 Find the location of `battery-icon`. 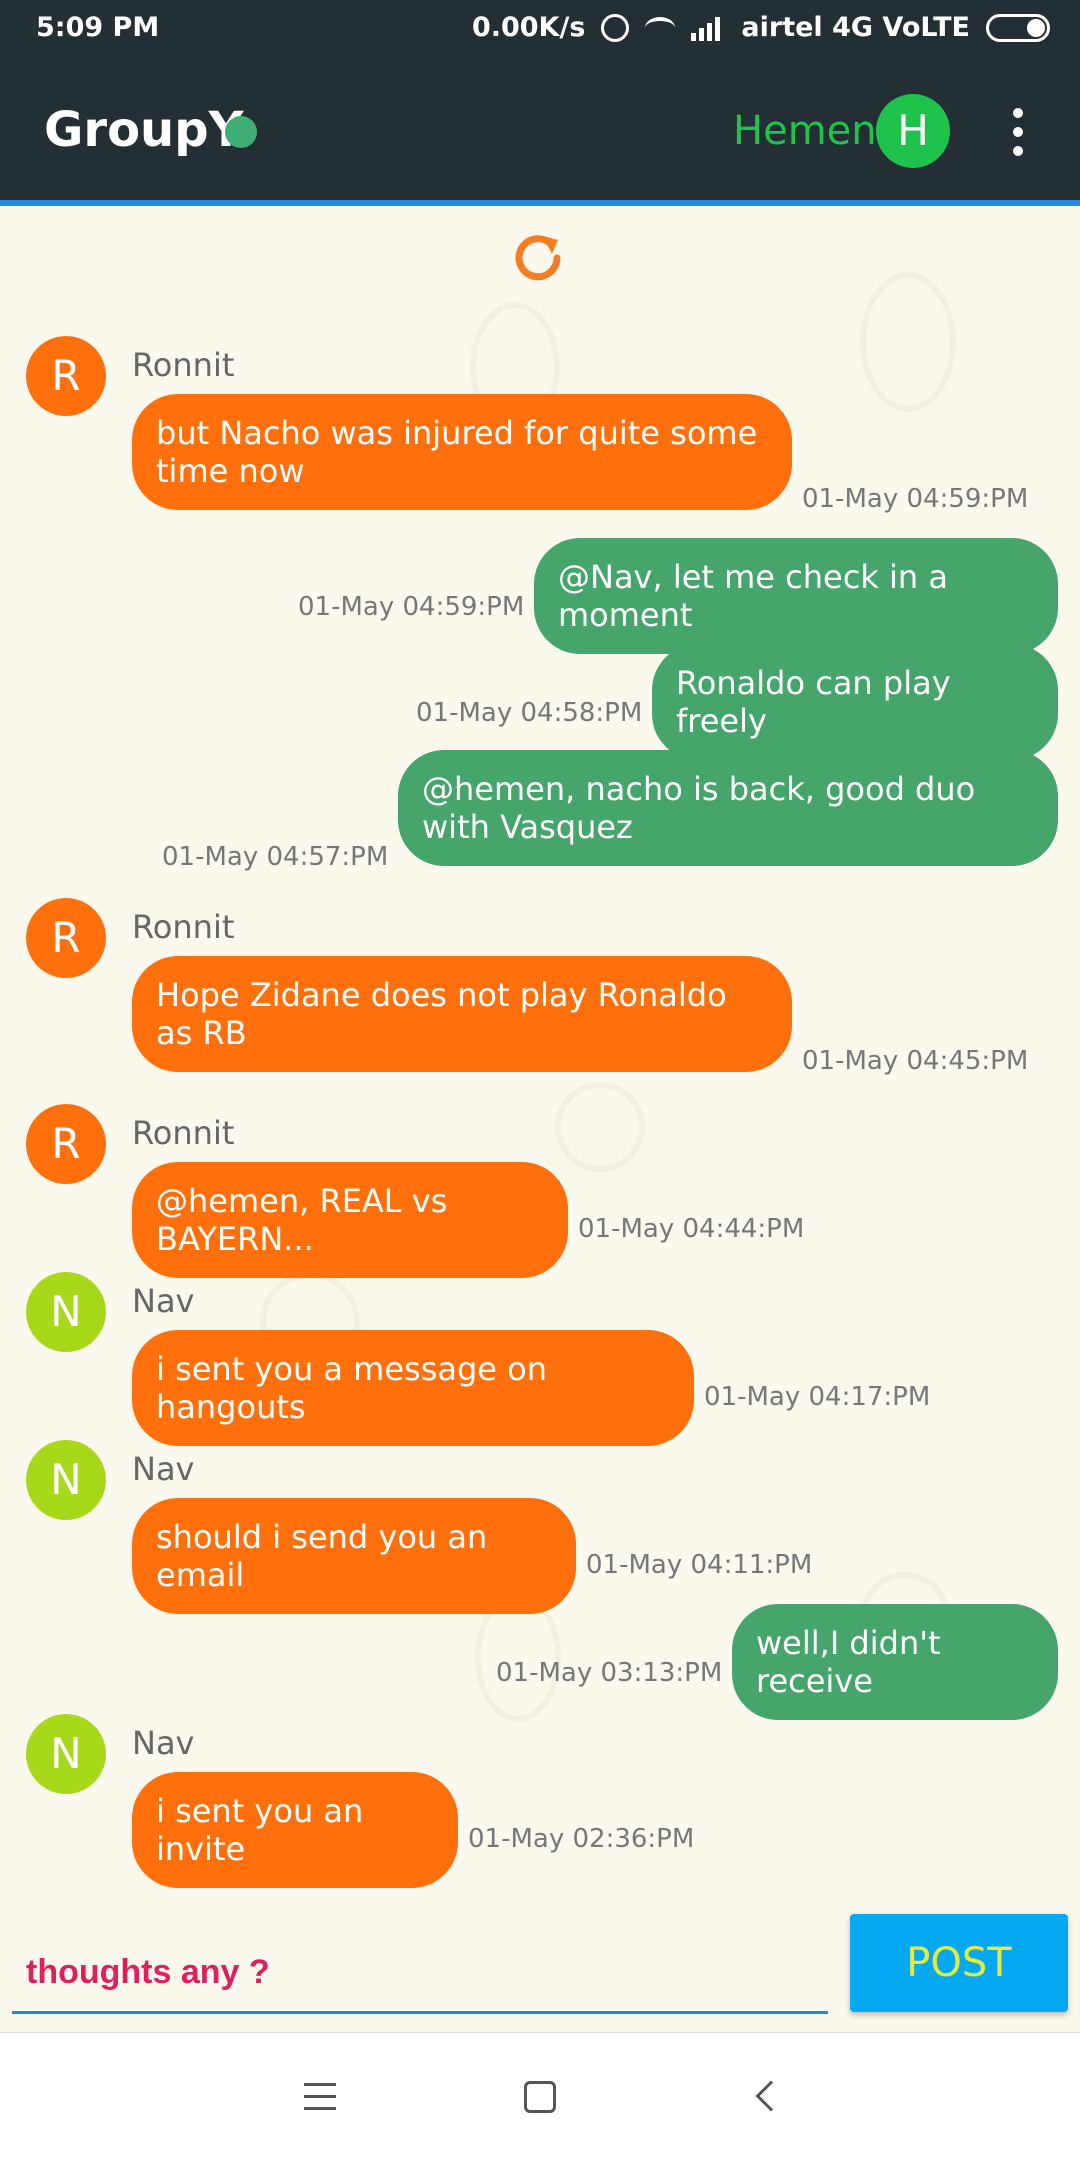

battery-icon is located at coordinates (1018, 27).